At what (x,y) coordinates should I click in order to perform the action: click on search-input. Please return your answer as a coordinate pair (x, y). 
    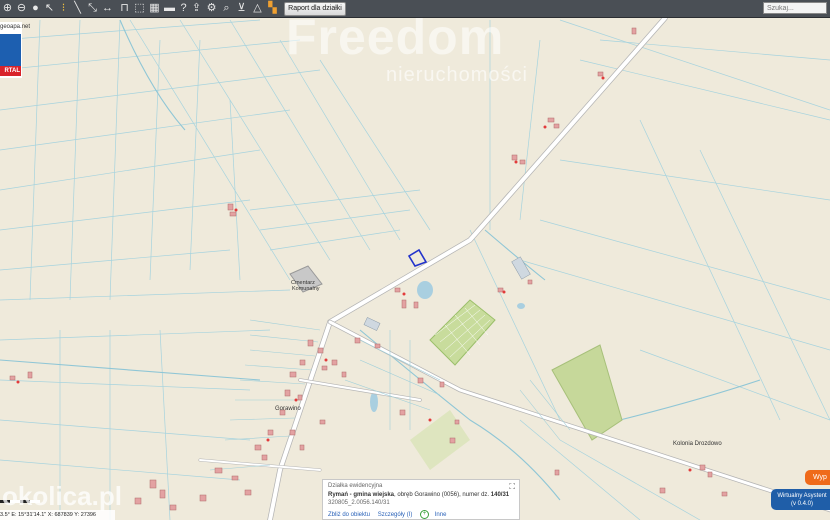
    Looking at the image, I should click on (795, 8).